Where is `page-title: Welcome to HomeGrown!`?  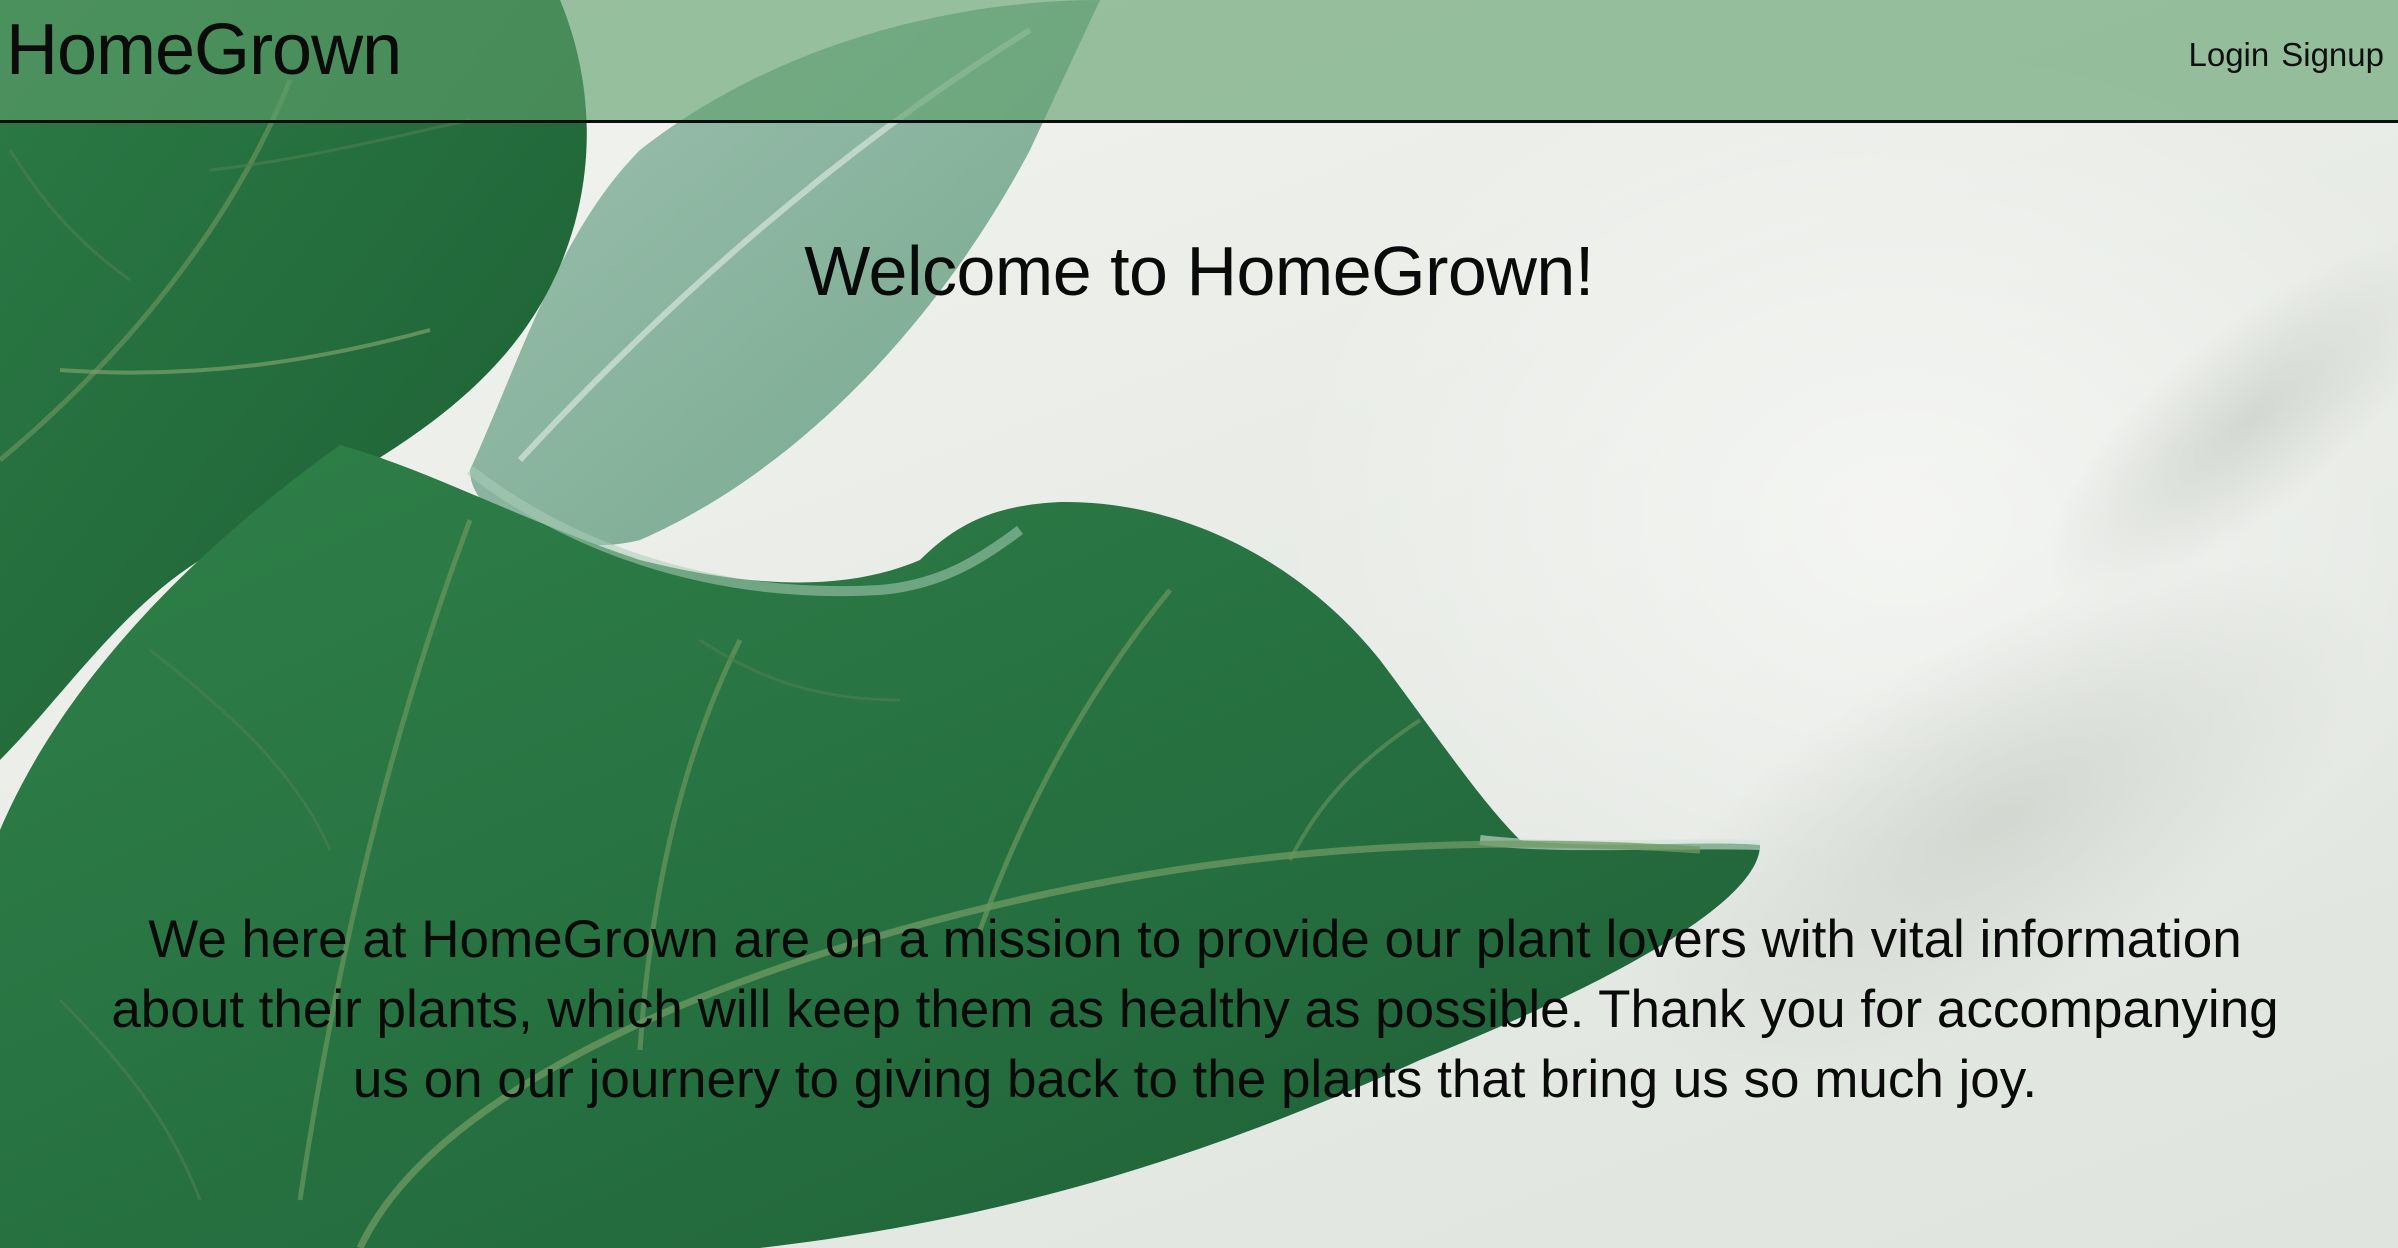 page-title: Welcome to HomeGrown! is located at coordinates (1199, 271).